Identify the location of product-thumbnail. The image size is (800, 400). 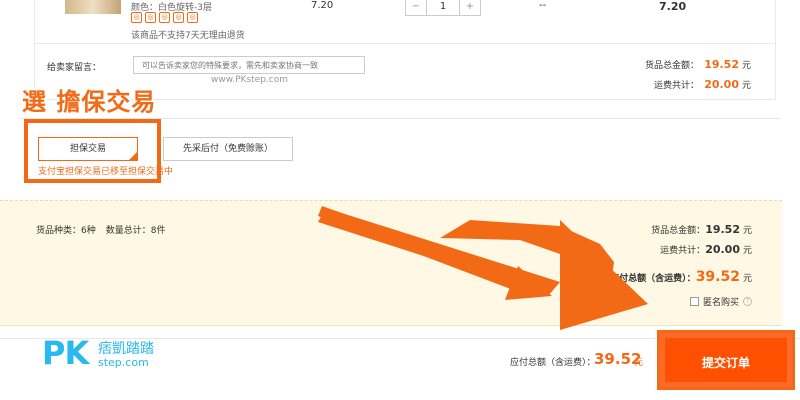
(93, 7).